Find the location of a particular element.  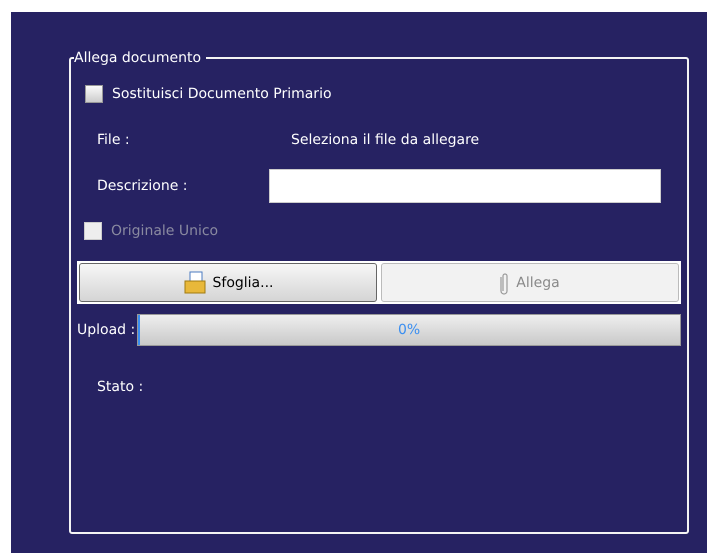

checkbox-label: Originale Unico is located at coordinates (164, 231).